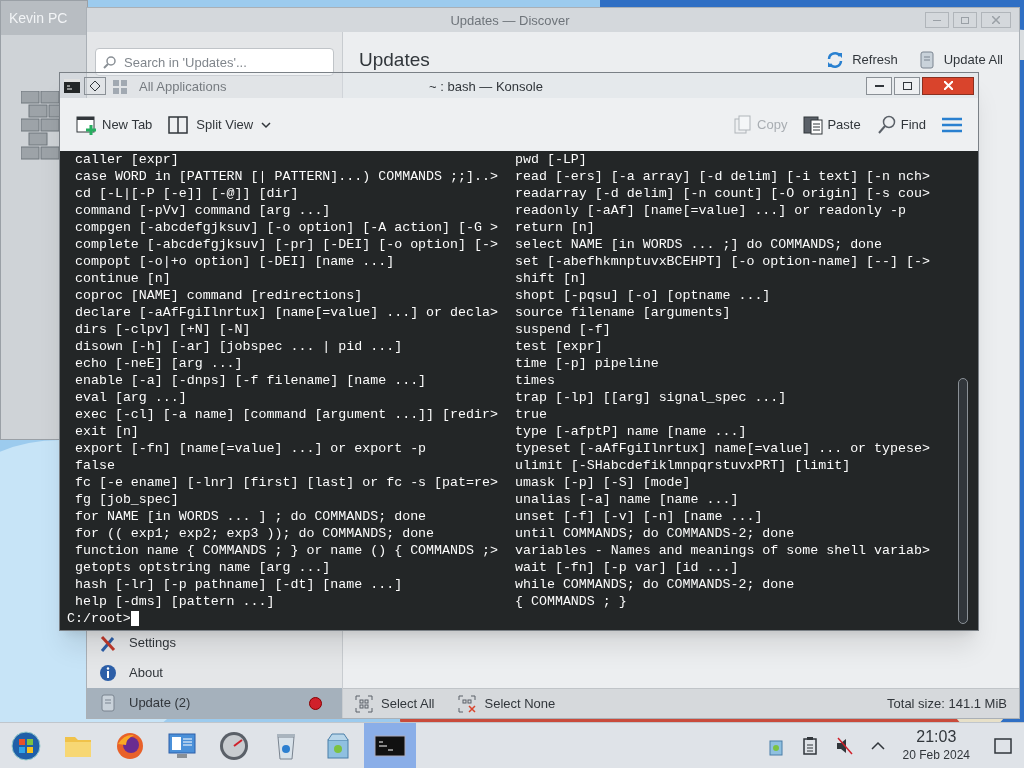 The image size is (1024, 768). What do you see at coordinates (239, 584) in the screenshot?
I see `terminal-line: hash [-lr] [-p pathname] [-dt] [name ...]` at bounding box center [239, 584].